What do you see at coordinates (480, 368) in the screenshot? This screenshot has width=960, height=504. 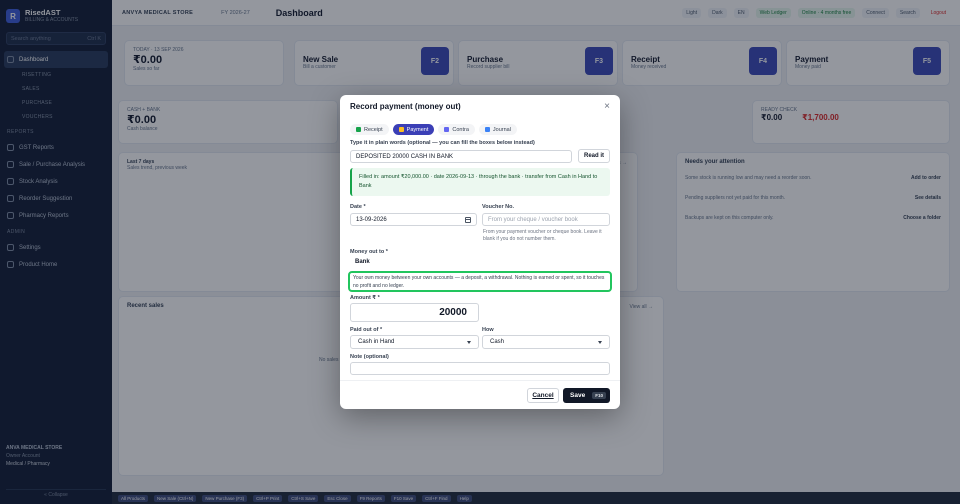 I see `note-input` at bounding box center [480, 368].